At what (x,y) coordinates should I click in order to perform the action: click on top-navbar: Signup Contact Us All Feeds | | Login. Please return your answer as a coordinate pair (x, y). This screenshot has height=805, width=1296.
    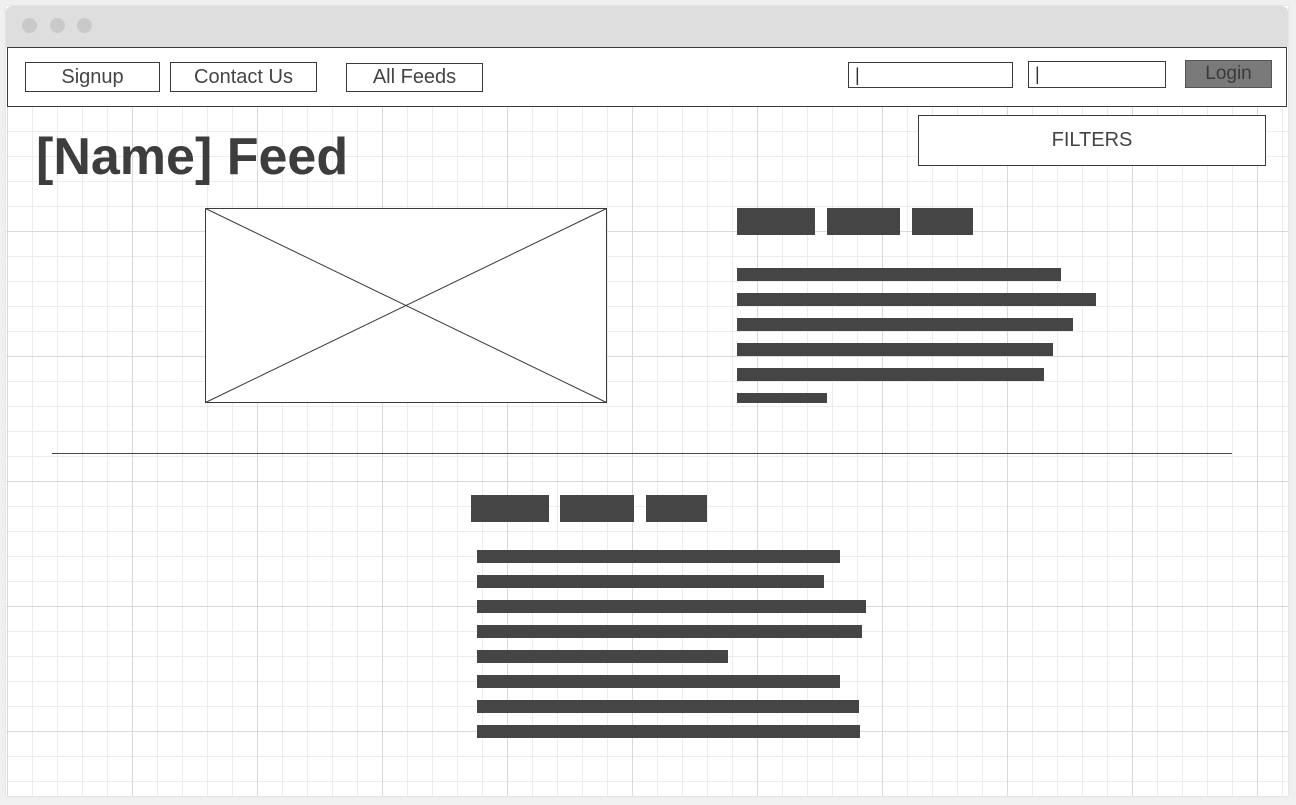
    Looking at the image, I should click on (647, 77).